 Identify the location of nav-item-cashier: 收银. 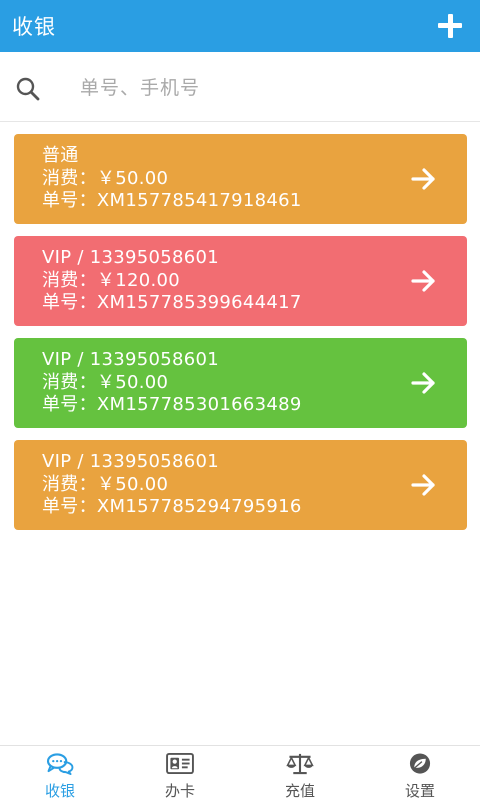
(60, 773).